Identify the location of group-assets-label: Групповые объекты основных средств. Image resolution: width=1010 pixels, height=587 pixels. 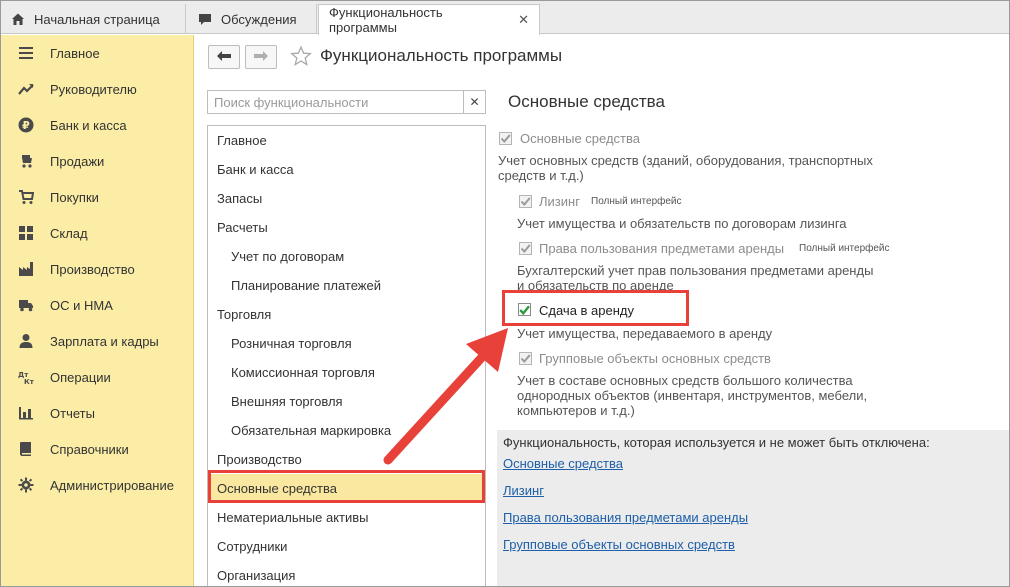
(655, 358).